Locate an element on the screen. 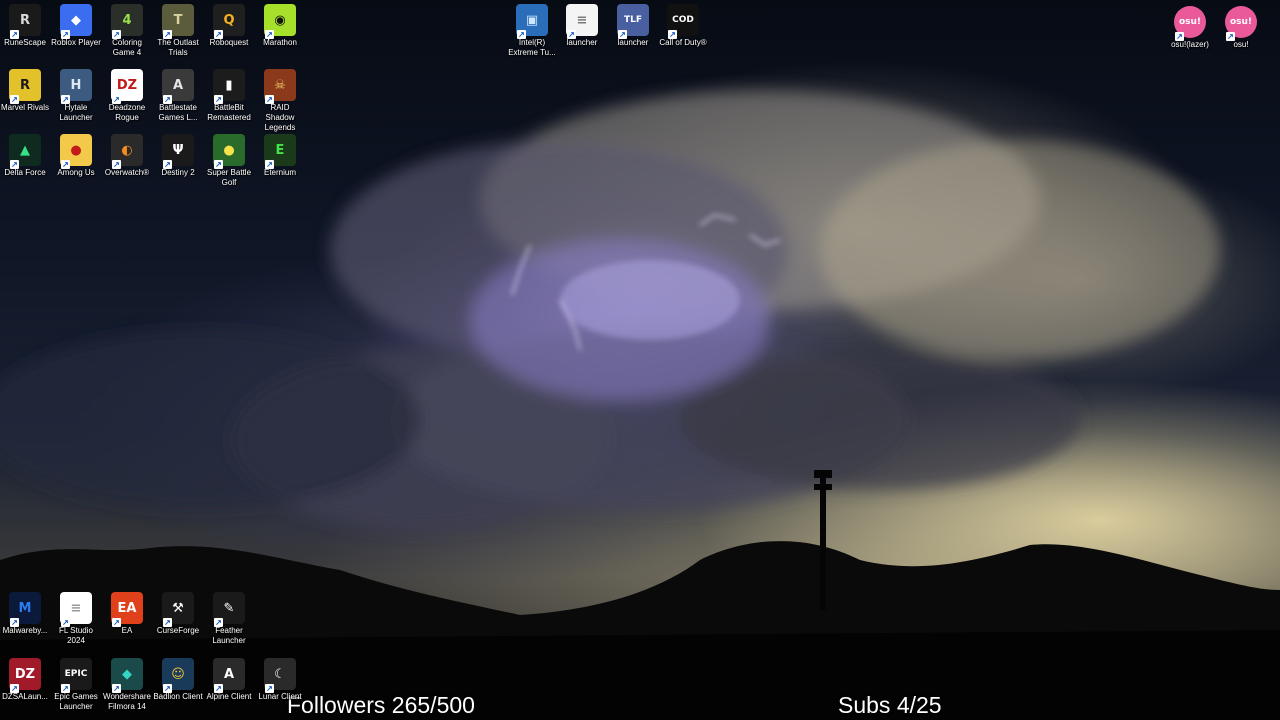 The width and height of the screenshot is (1280, 720). desktop-shortcut: ✎ ↗ Feather Launcher is located at coordinates (229, 617).